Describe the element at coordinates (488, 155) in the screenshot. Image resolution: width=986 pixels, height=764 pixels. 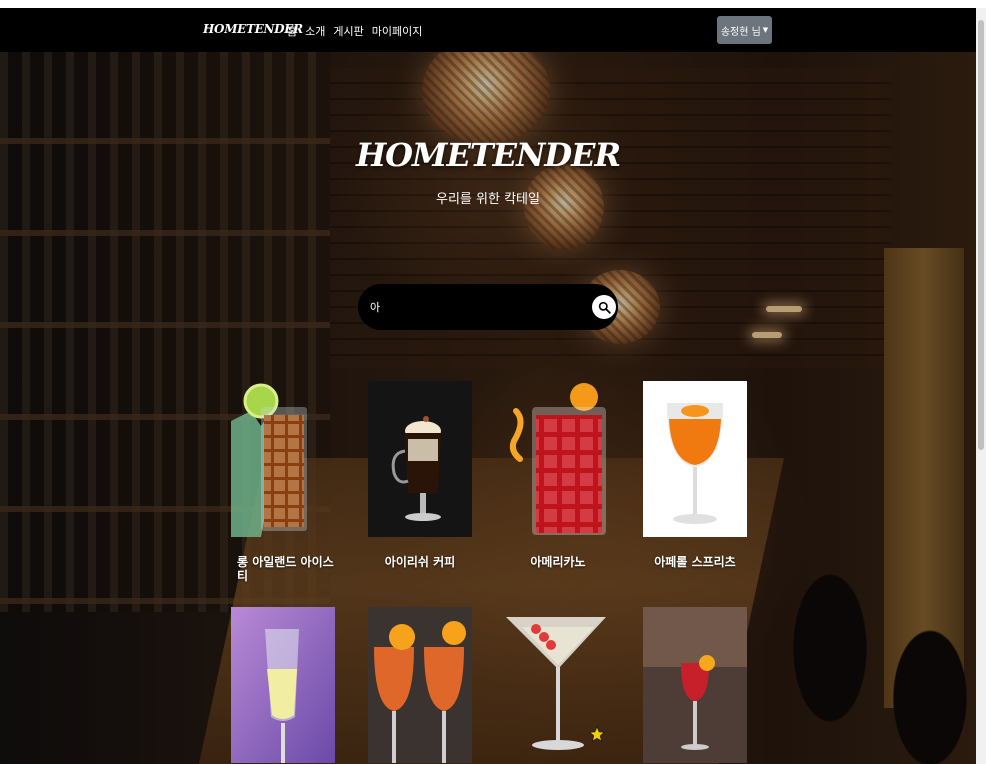
I see `hero-title: HOMETENDER` at that location.